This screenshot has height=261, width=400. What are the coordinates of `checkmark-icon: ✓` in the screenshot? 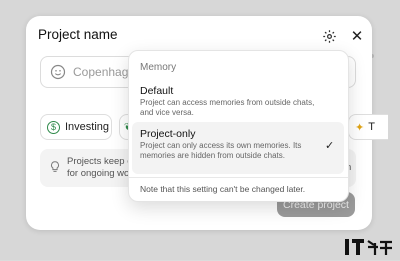 It's located at (330, 146).